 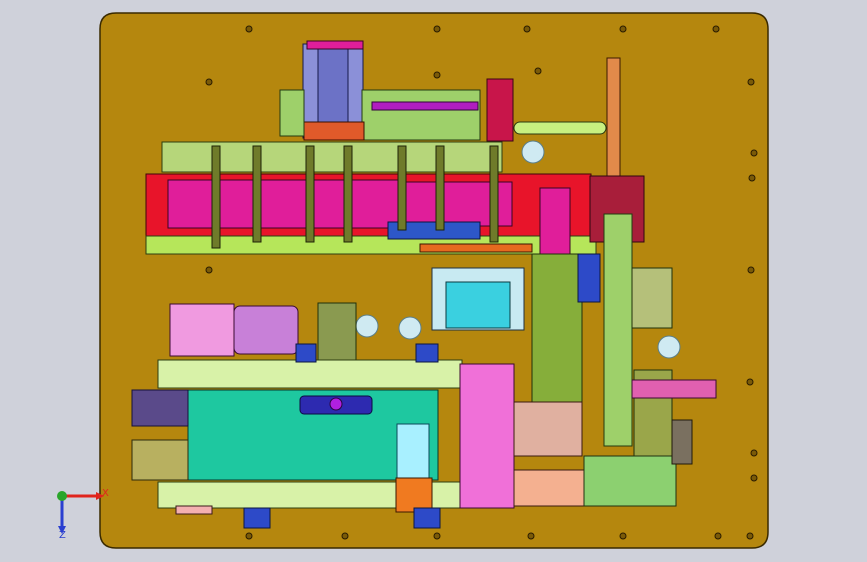 What do you see at coordinates (630, 481) in the screenshot?
I see `green-base-right` at bounding box center [630, 481].